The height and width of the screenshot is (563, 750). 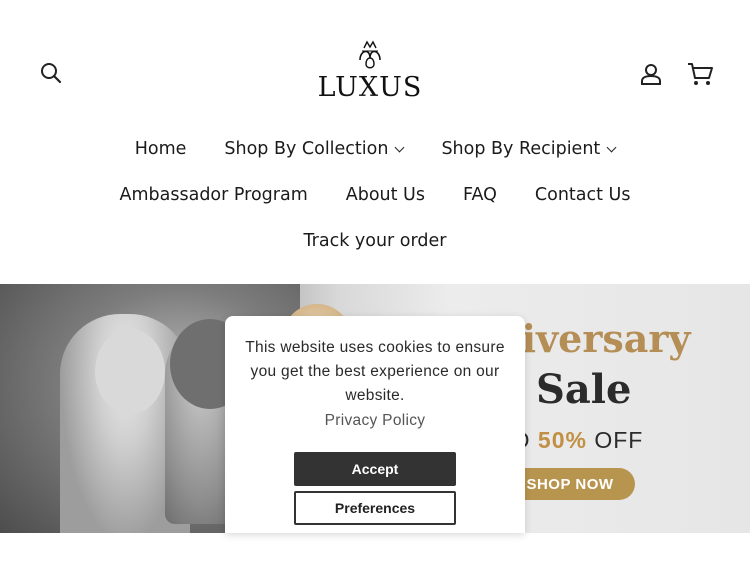 I want to click on search-button, so click(x=51, y=73).